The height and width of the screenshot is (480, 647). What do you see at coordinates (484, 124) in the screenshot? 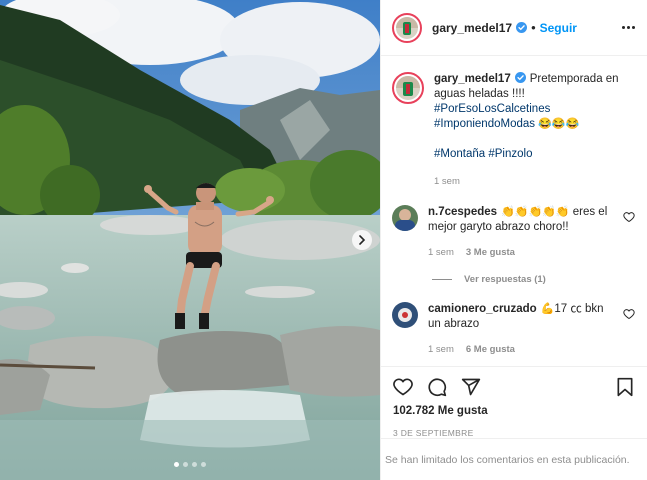
I see `hashtag-link: #ImponiendoModas` at bounding box center [484, 124].